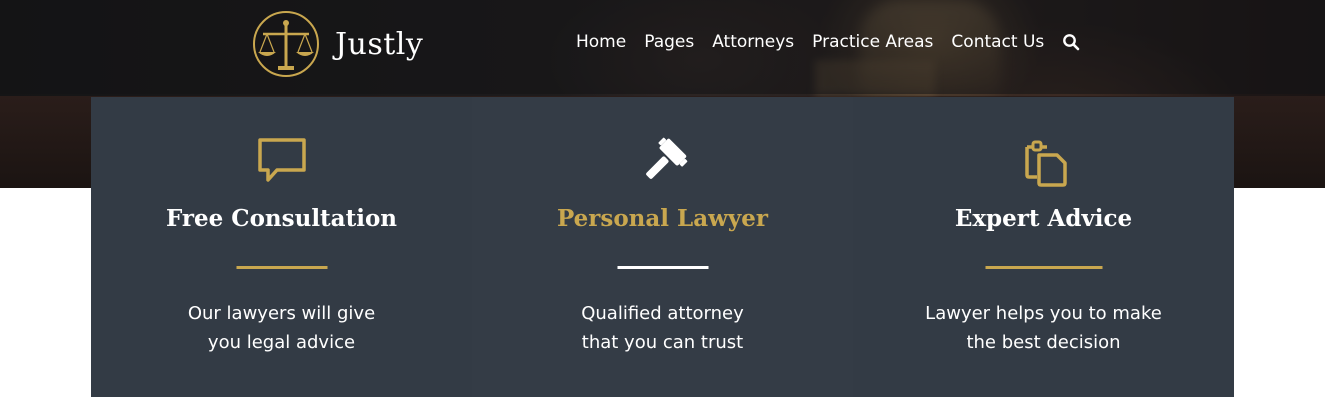  Describe the element at coordinates (286, 44) in the screenshot. I see `scales-of-justice-icon` at that location.